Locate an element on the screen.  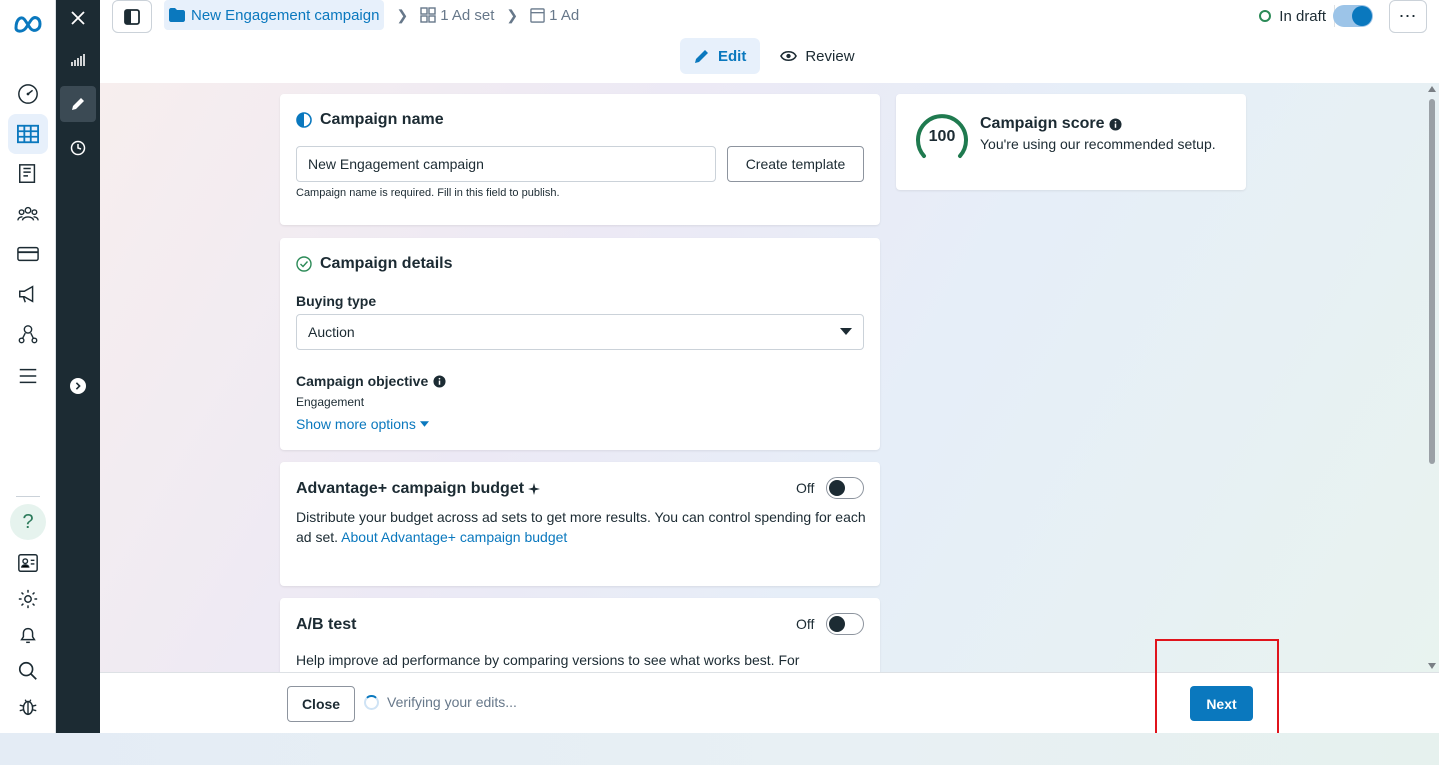
page-bottom-strip is located at coordinates (719, 749).